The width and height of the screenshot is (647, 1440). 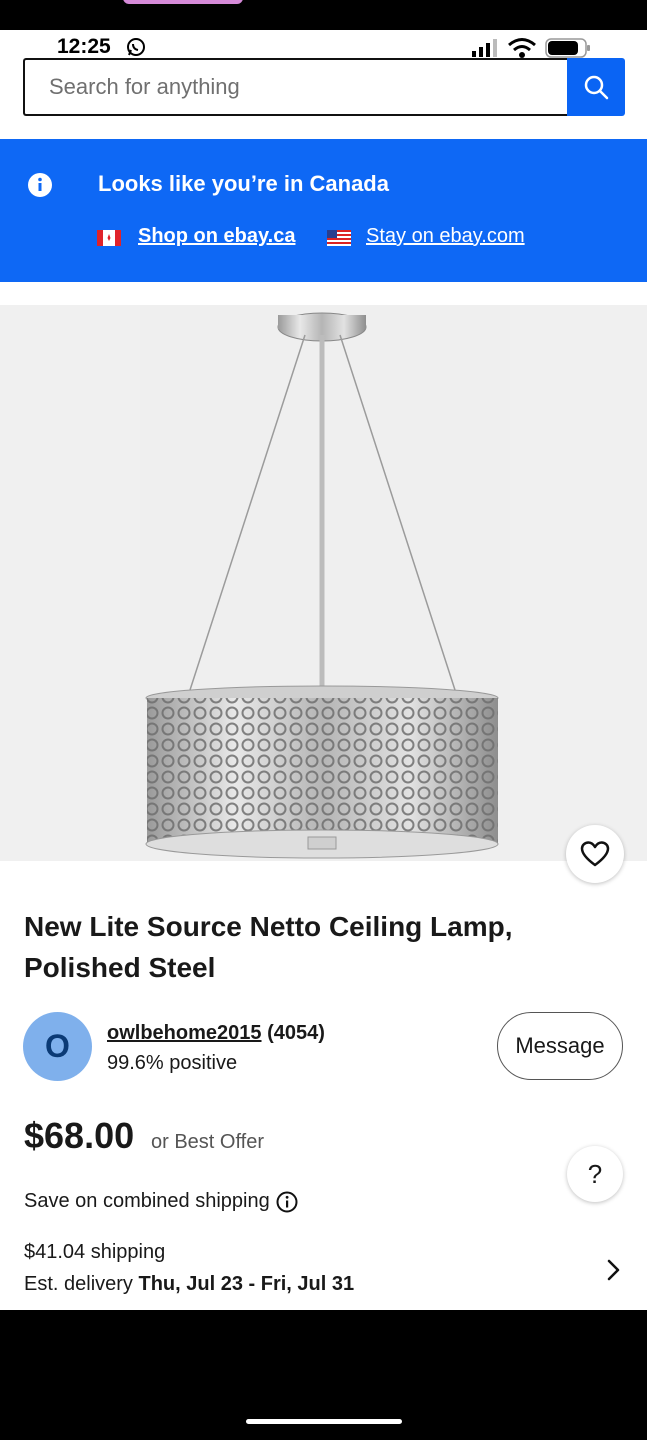 I want to click on seller-username-link: owlbehome2015, so click(x=184, y=1033).